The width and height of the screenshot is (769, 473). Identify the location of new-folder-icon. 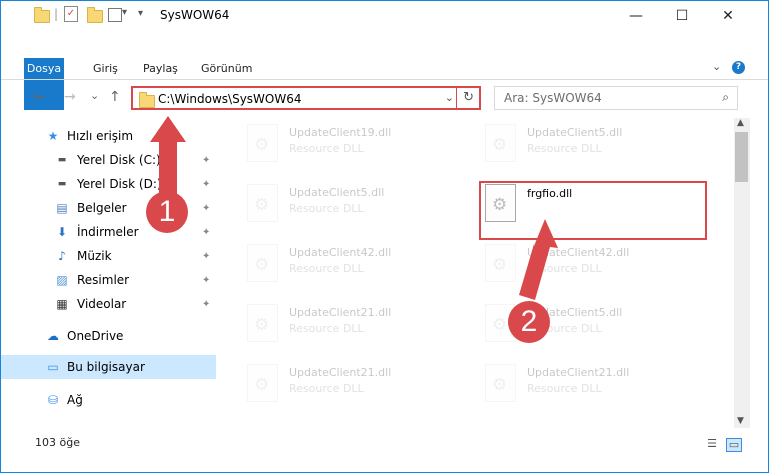
(95, 15).